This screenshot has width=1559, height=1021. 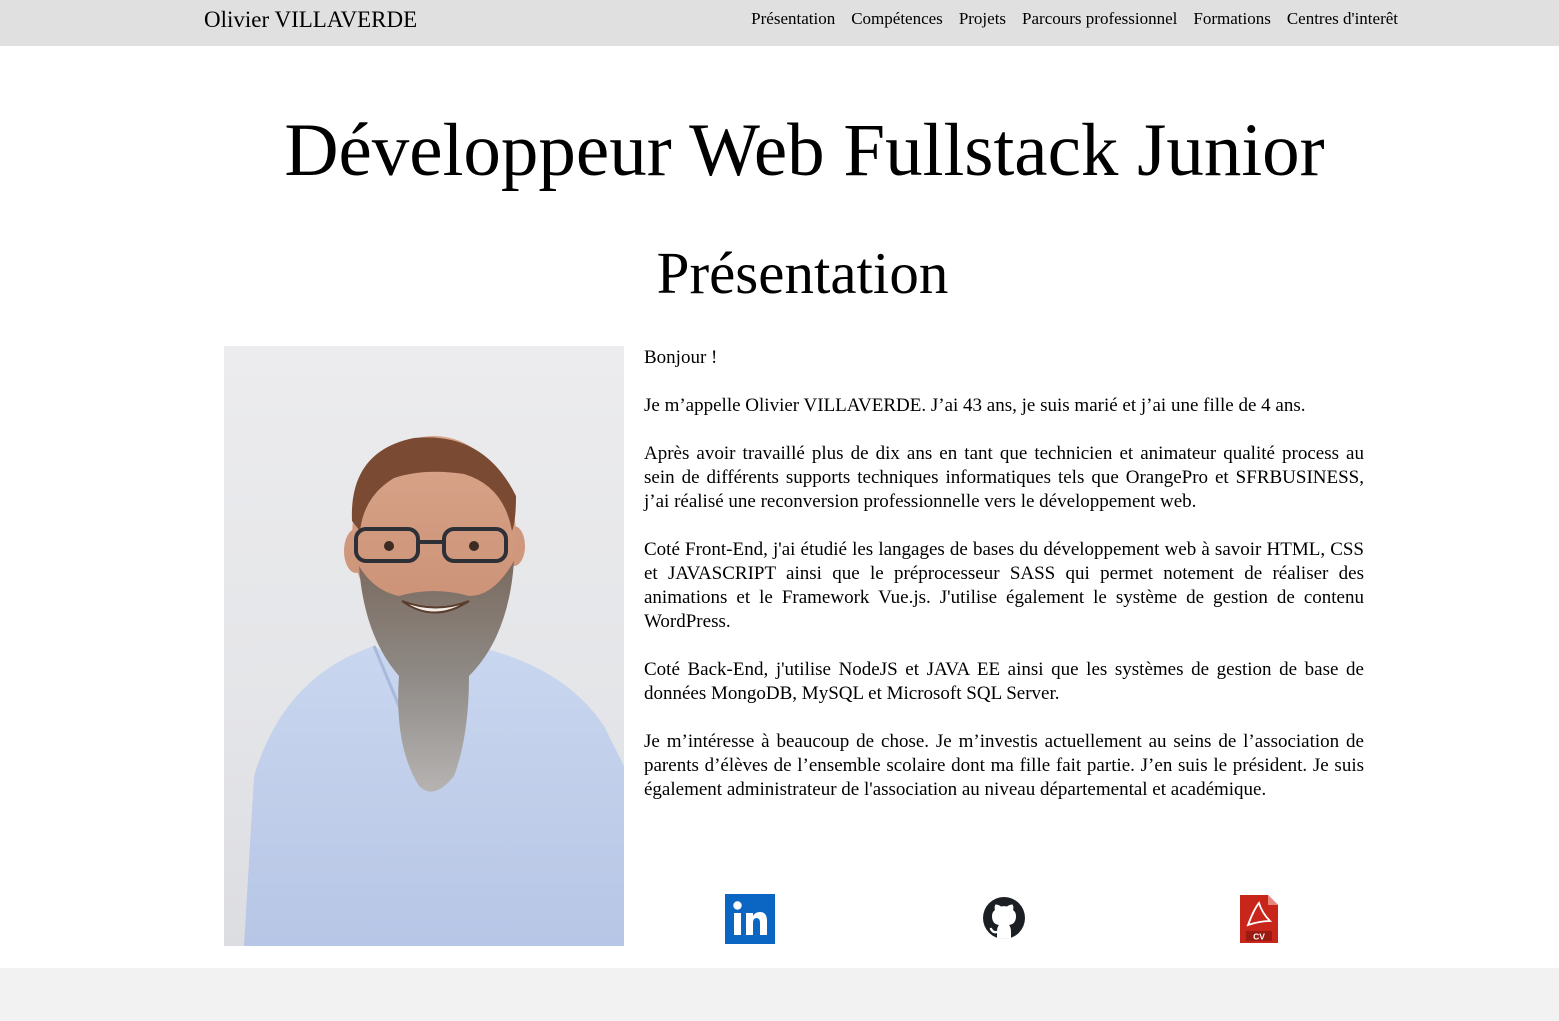 What do you see at coordinates (802, 273) in the screenshot?
I see `section-title: Présentation` at bounding box center [802, 273].